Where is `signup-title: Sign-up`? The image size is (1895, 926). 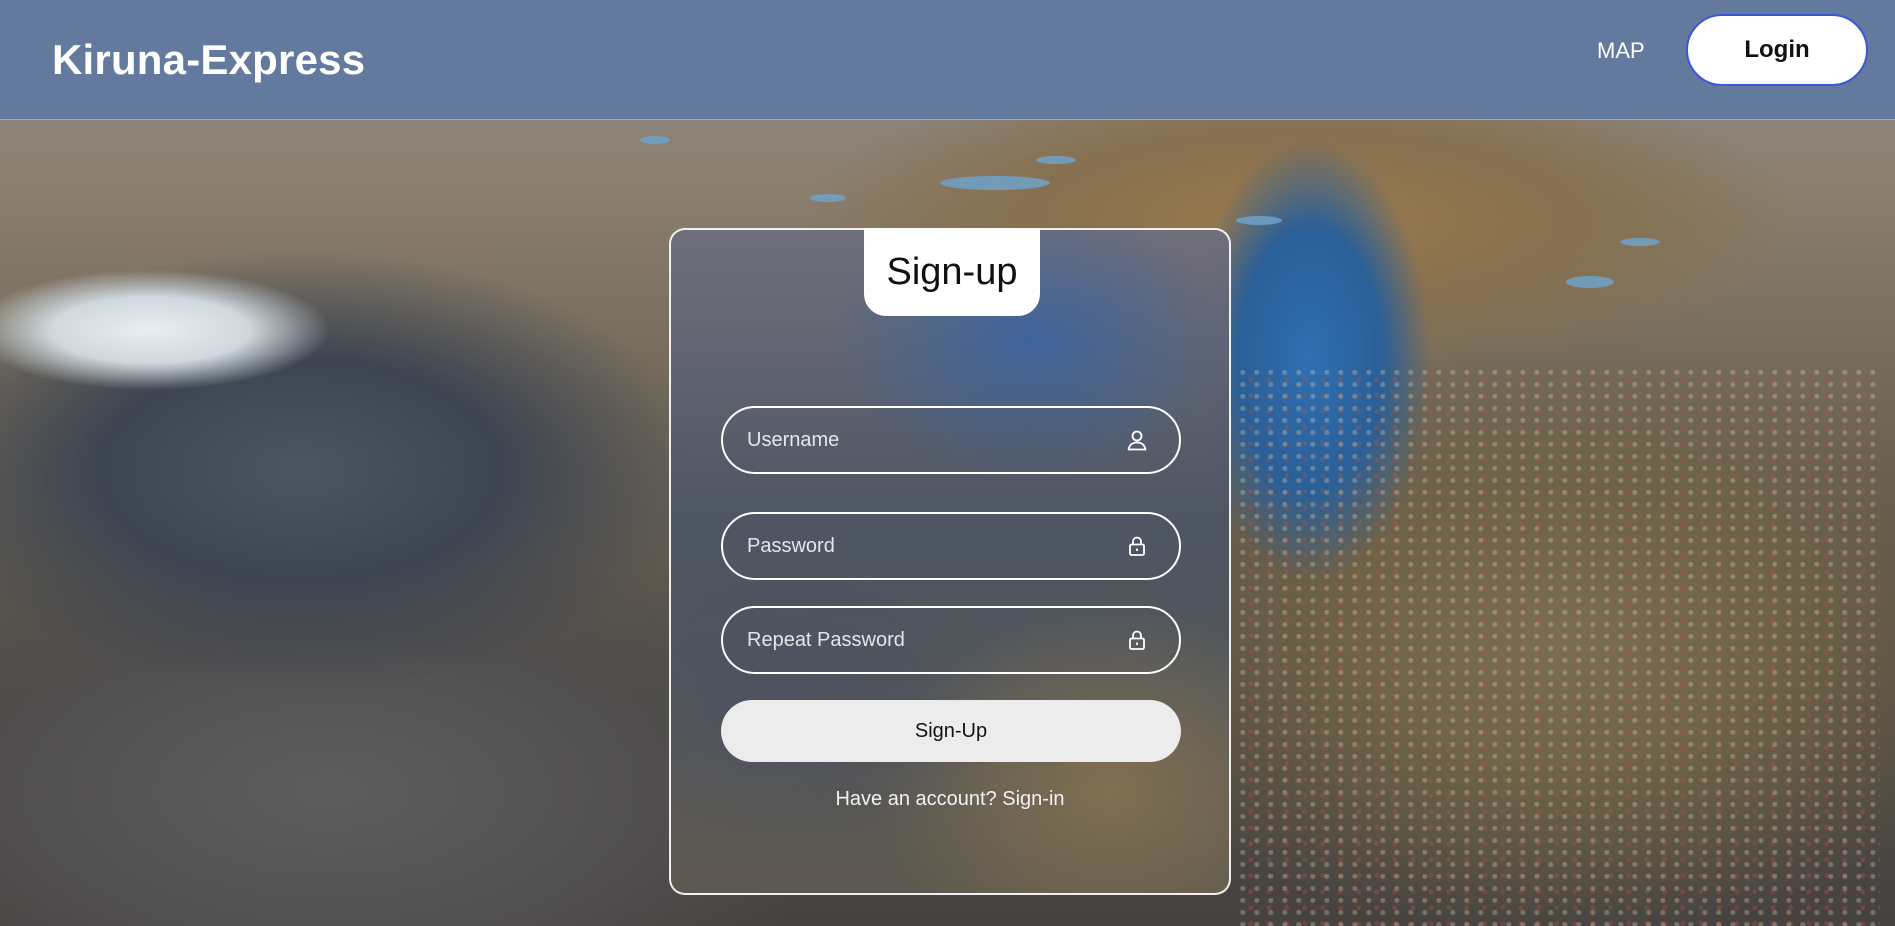 signup-title: Sign-up is located at coordinates (952, 271).